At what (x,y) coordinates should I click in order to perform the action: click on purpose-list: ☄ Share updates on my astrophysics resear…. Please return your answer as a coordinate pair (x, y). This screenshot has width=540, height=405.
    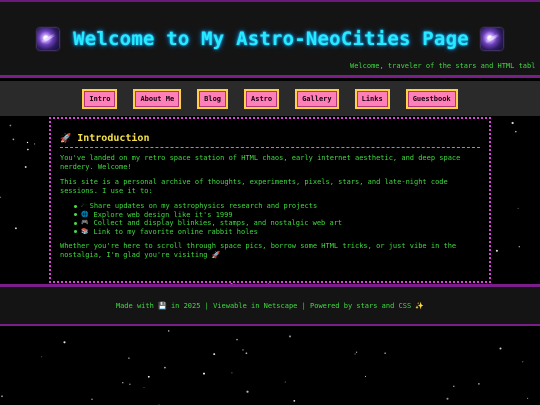
    Looking at the image, I should click on (270, 219).